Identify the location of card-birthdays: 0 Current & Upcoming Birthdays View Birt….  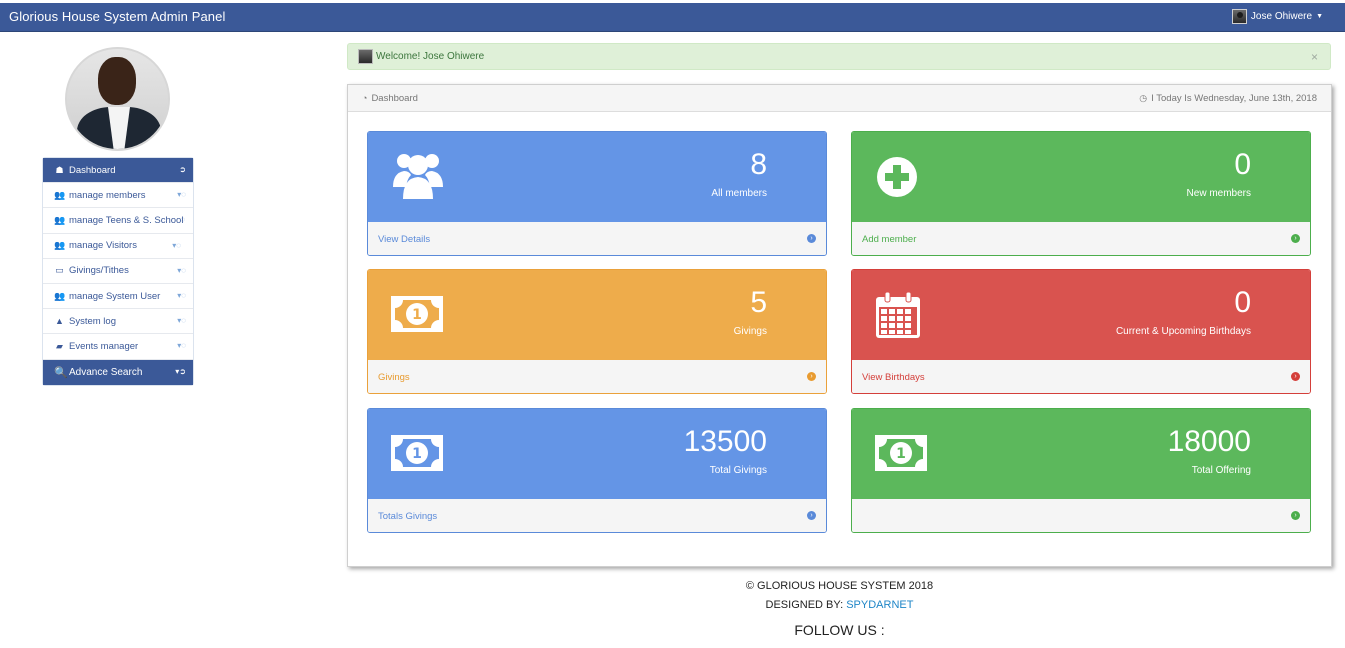
(1081, 331).